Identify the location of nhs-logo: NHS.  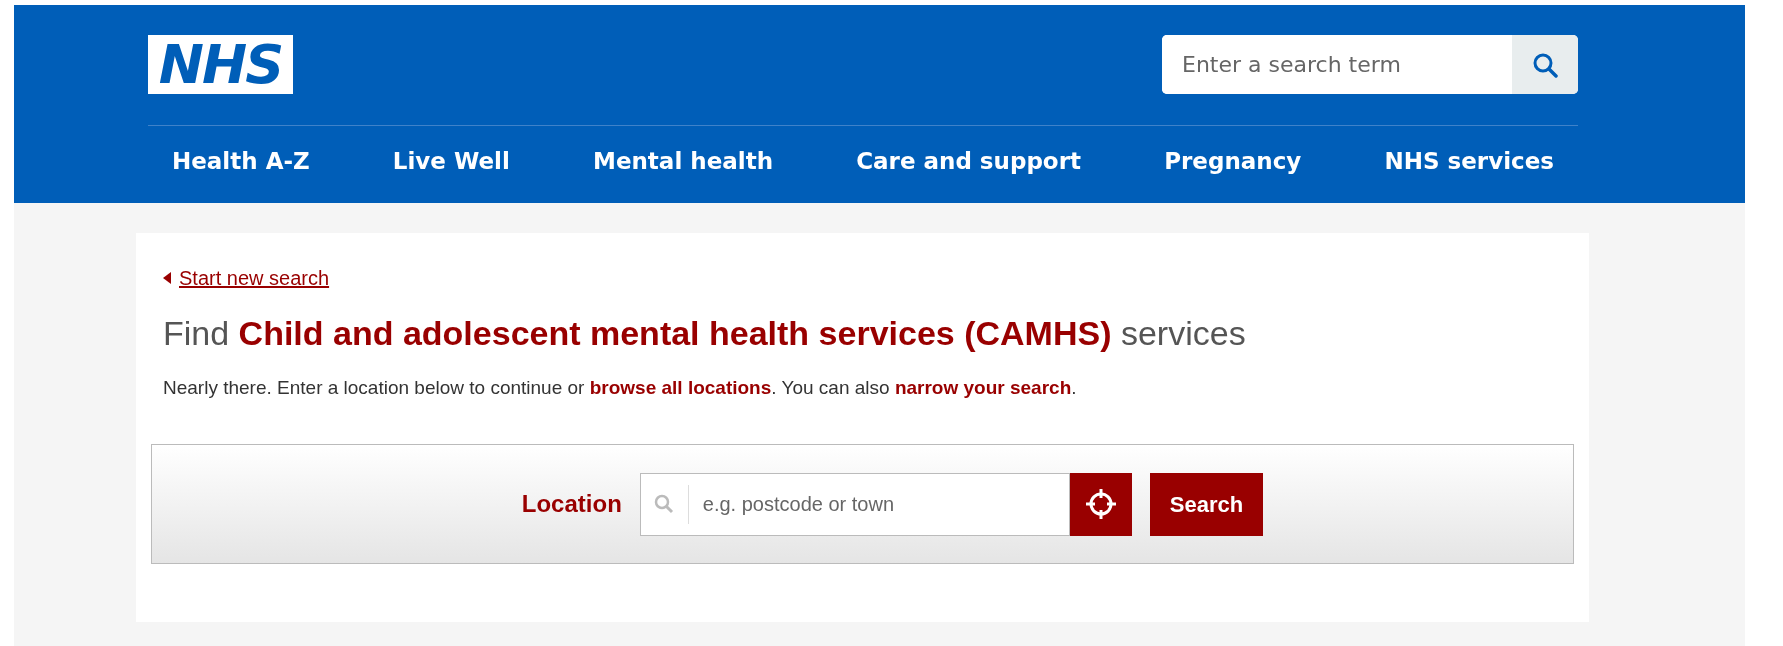
(220, 64).